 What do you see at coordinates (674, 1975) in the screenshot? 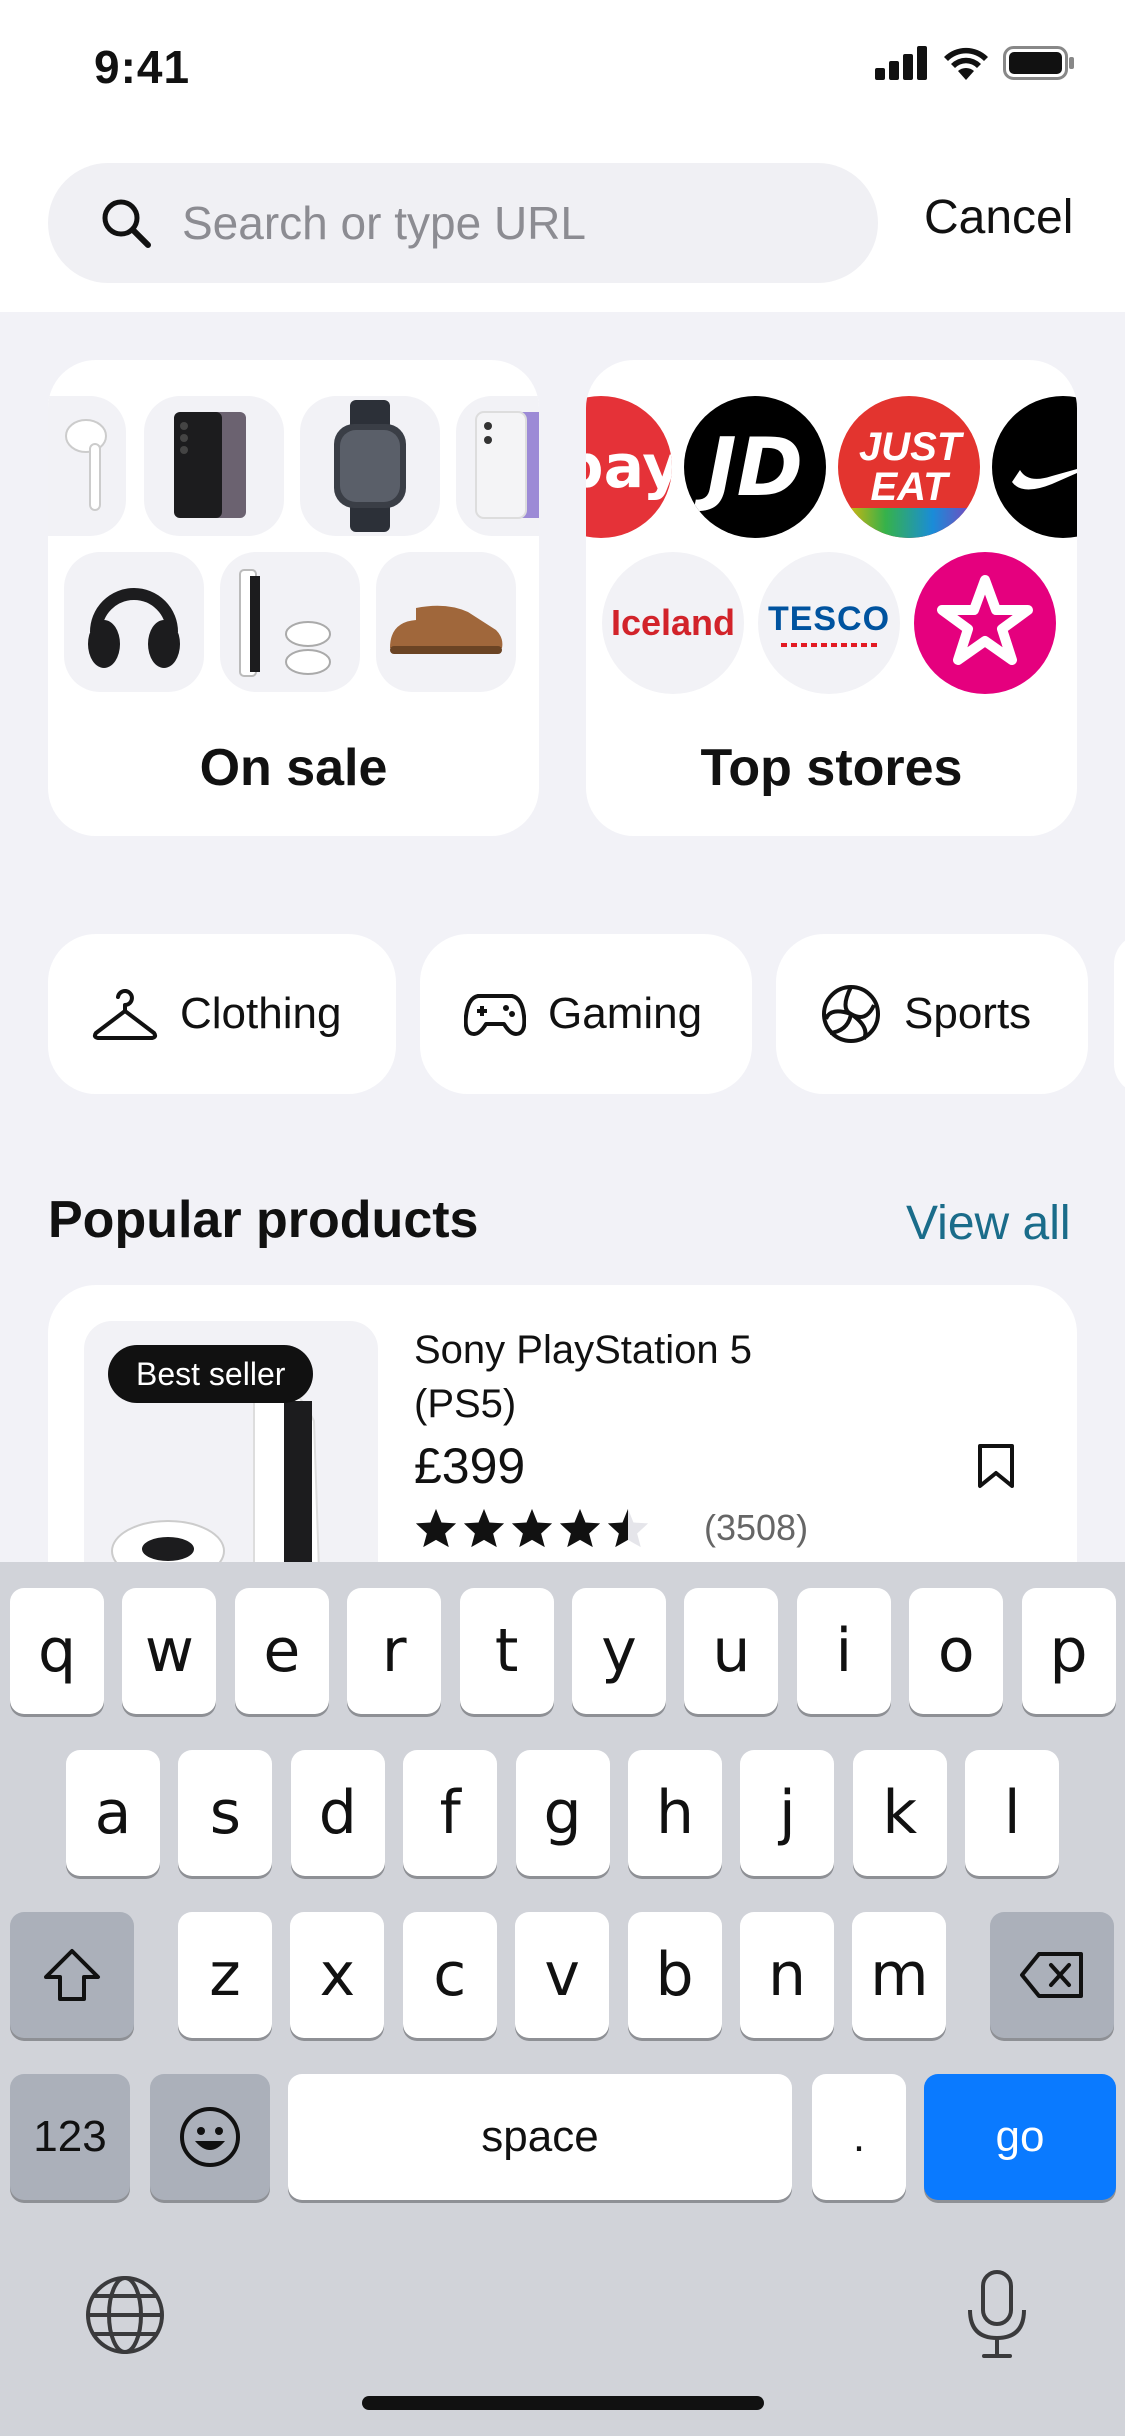
I see `key-b: b` at bounding box center [674, 1975].